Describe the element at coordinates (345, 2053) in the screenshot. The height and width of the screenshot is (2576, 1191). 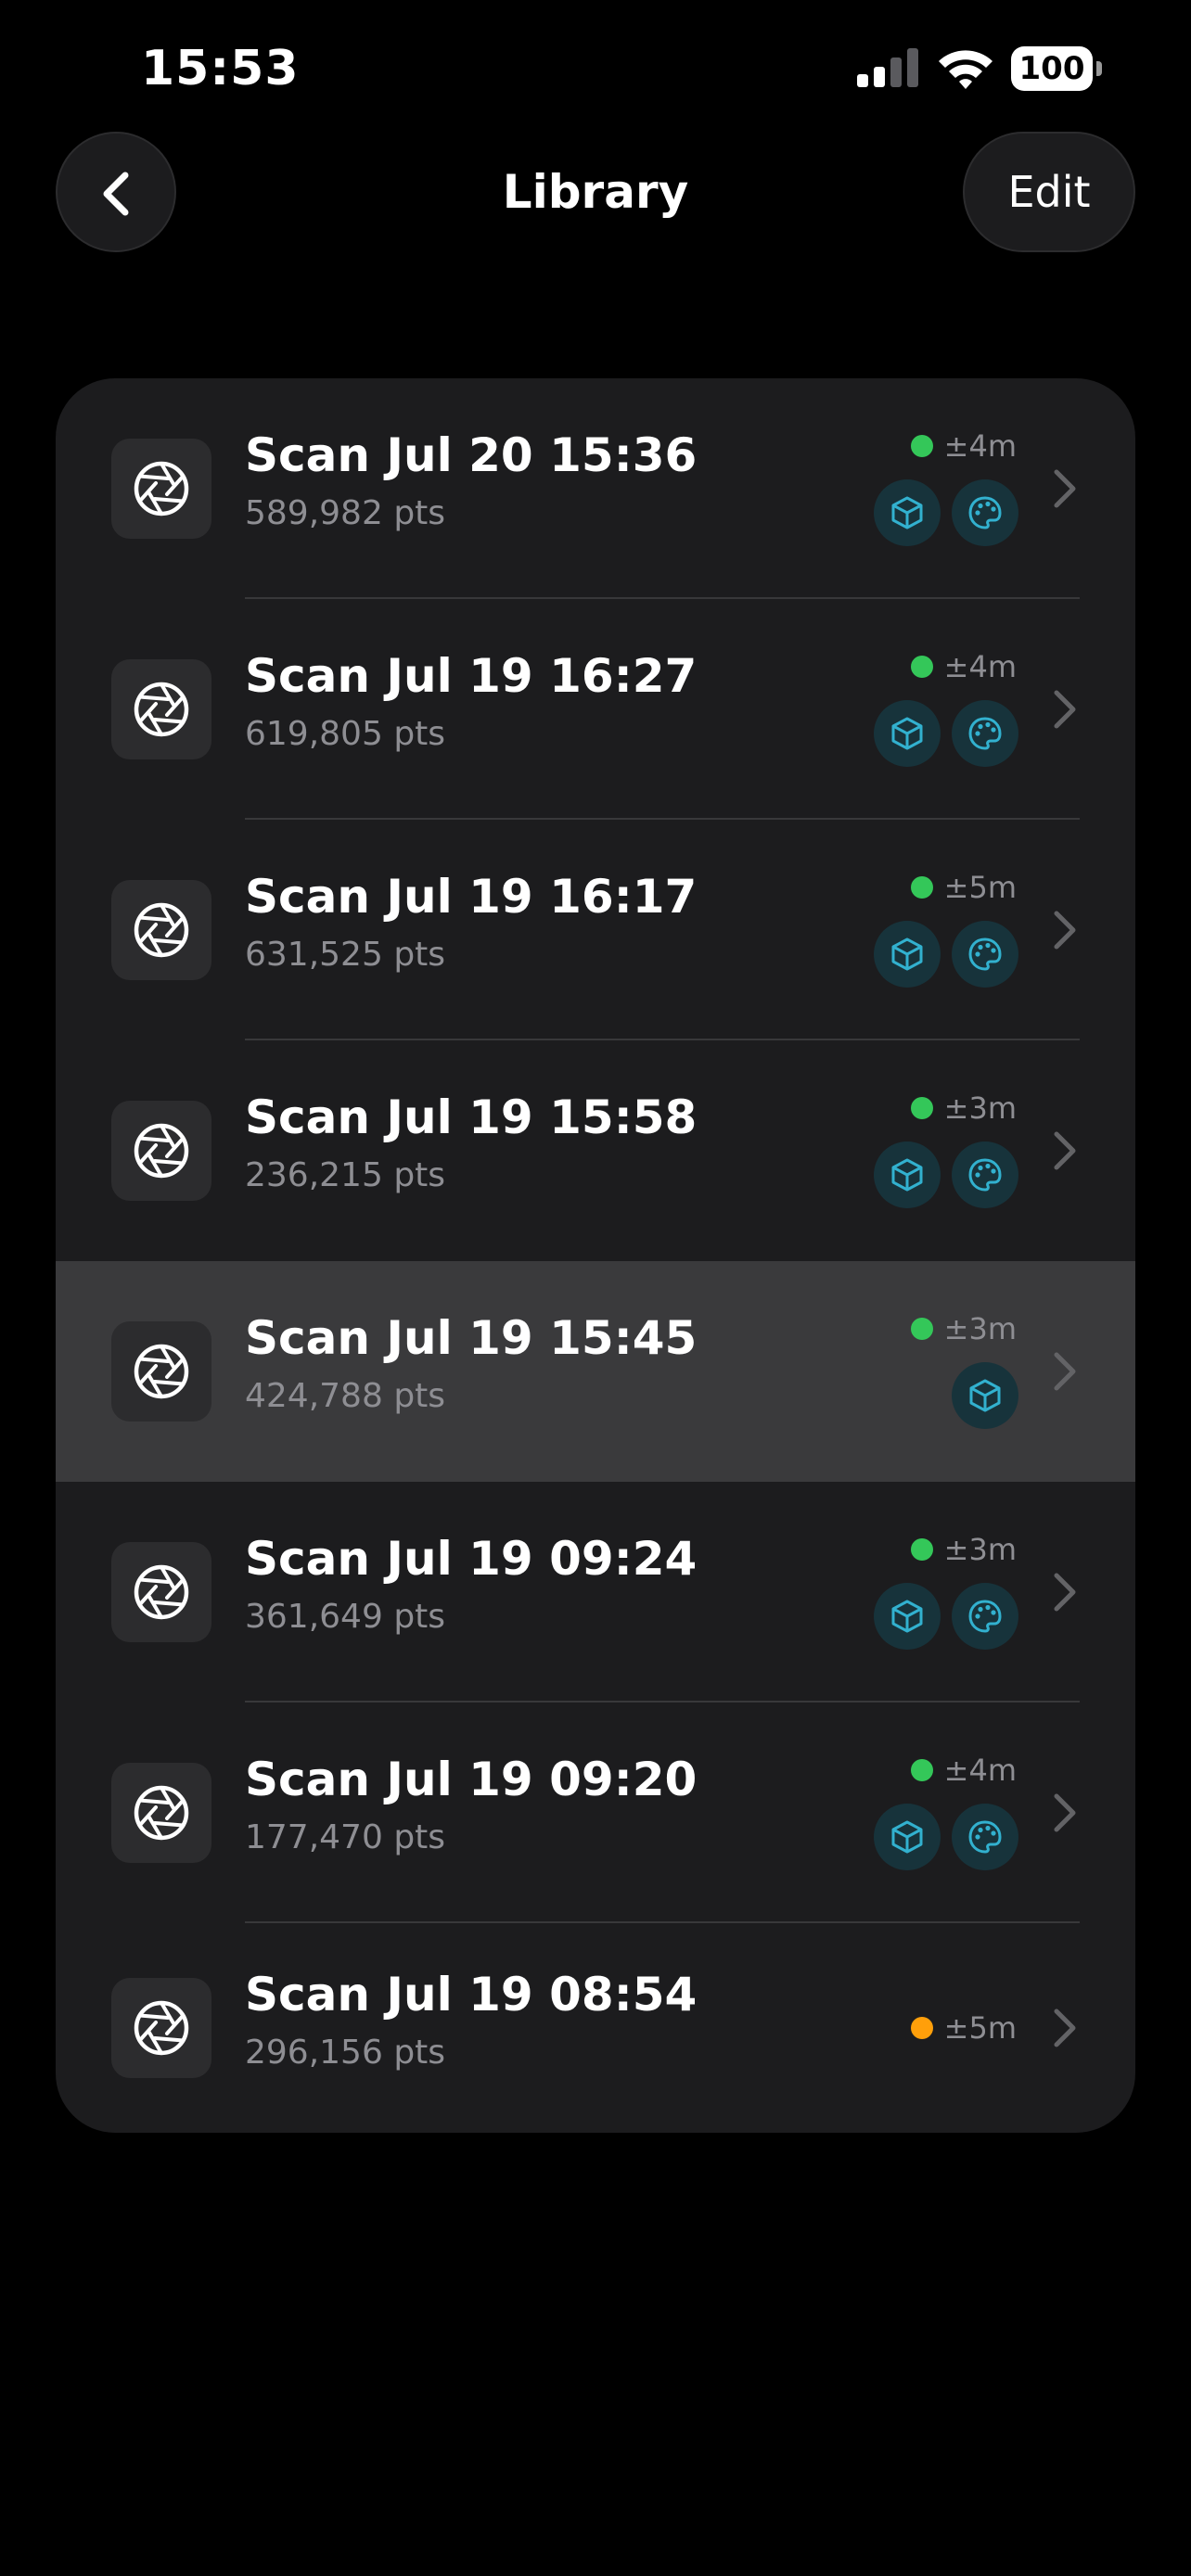
I see `scan-point-count: 296,156 pts` at that location.